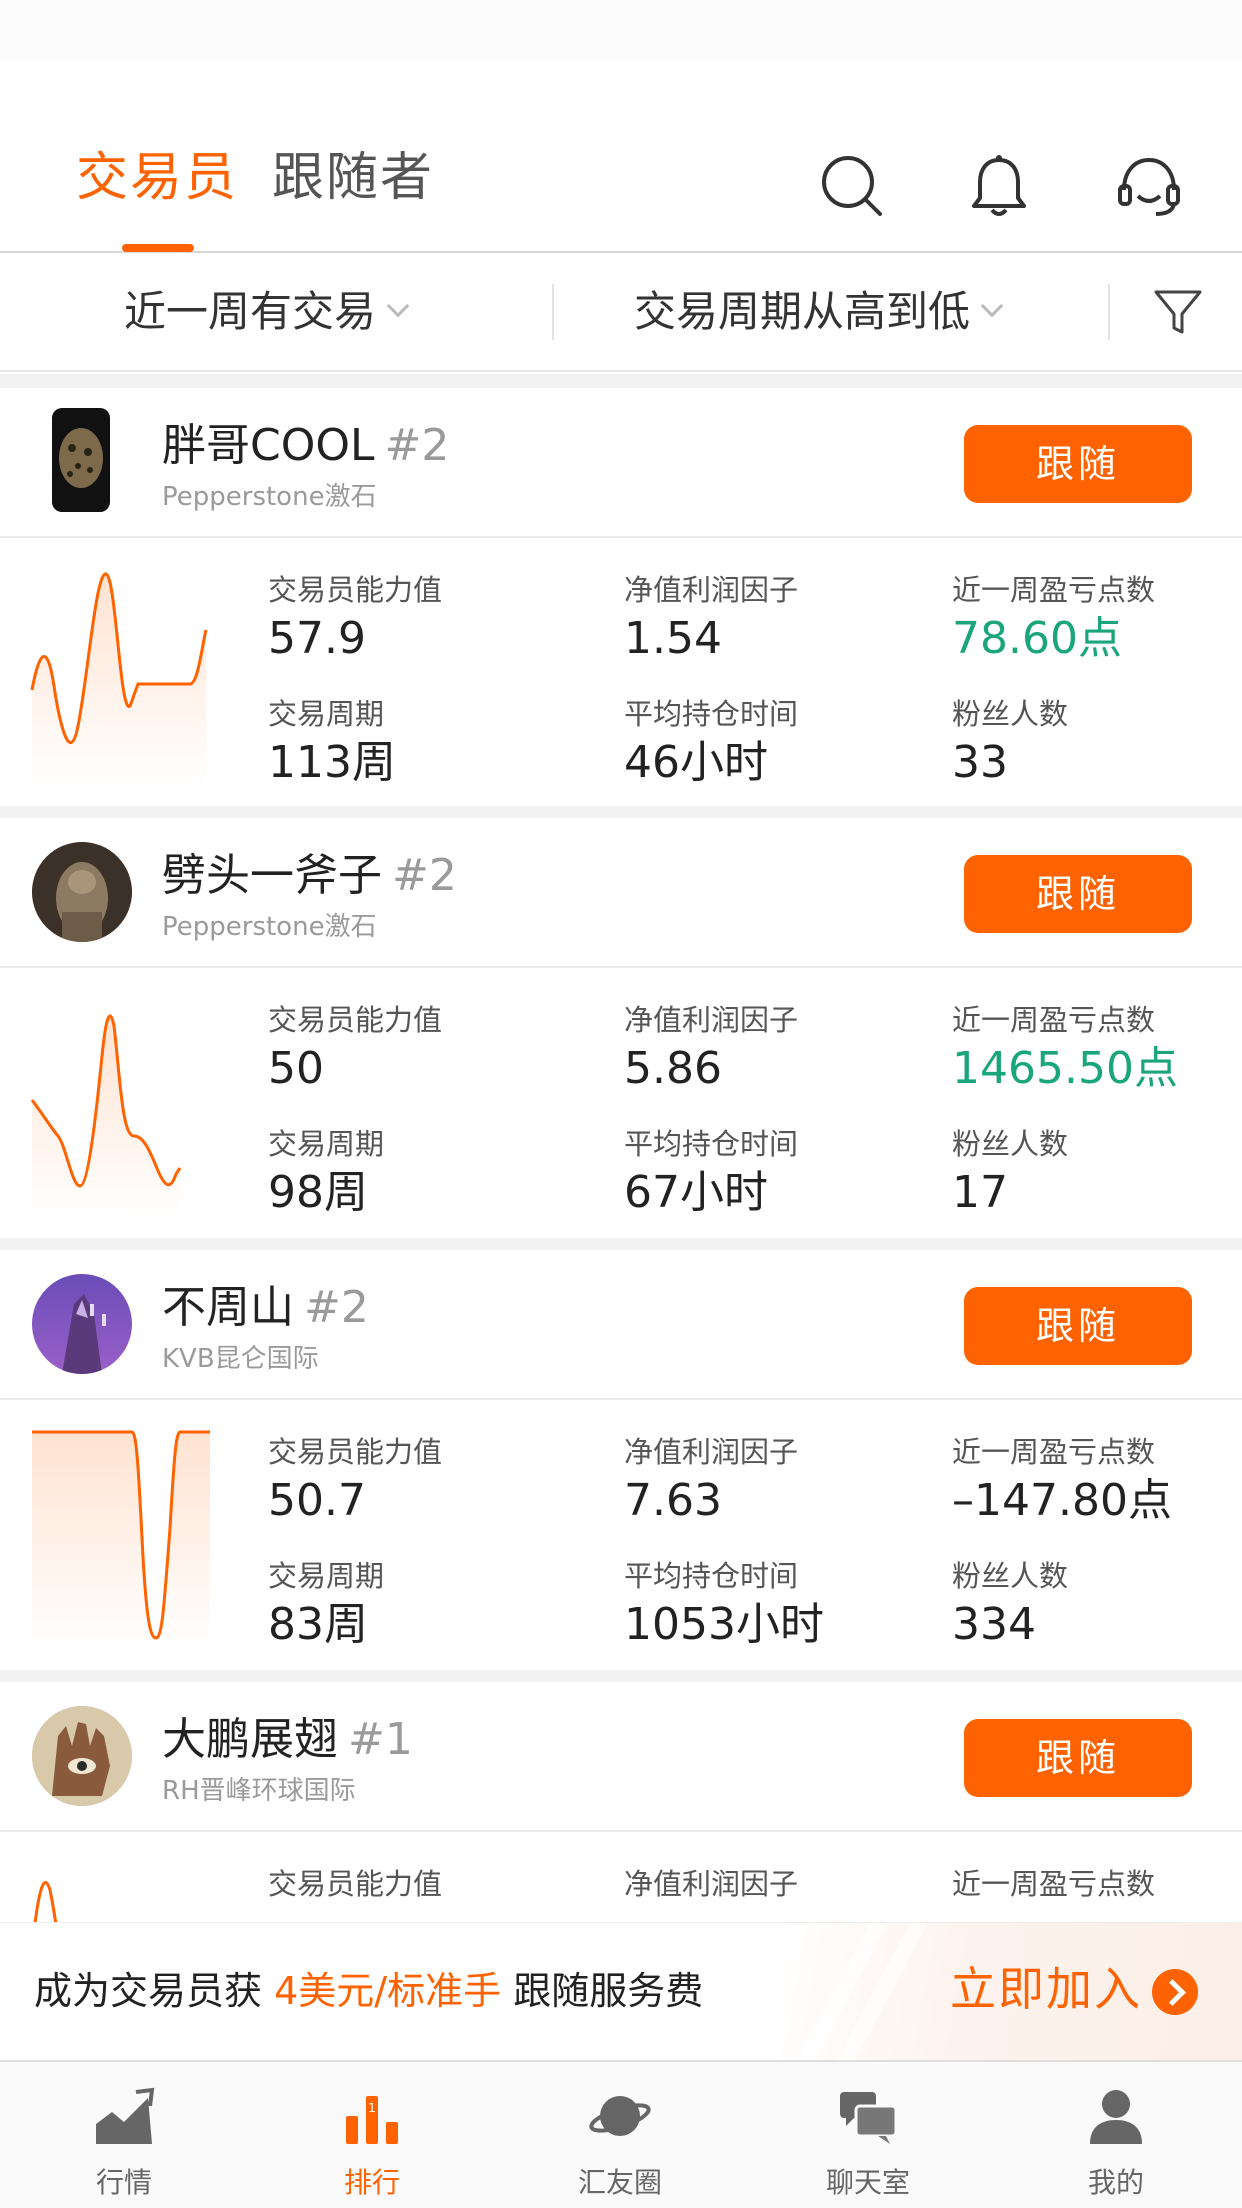 Image resolution: width=1242 pixels, height=2208 pixels. Describe the element at coordinates (673, 1500) in the screenshot. I see `profit-factor-value: 7.63` at that location.